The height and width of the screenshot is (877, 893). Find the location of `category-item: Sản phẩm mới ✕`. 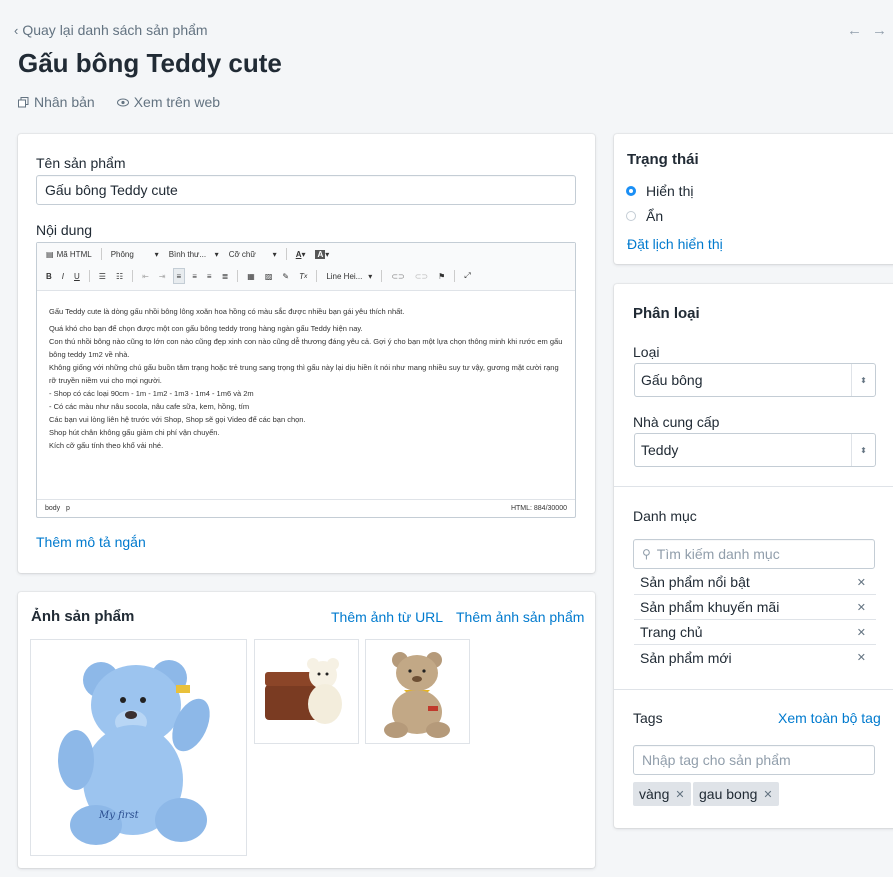

category-item: Sản phẩm mới ✕ is located at coordinates (753, 657).